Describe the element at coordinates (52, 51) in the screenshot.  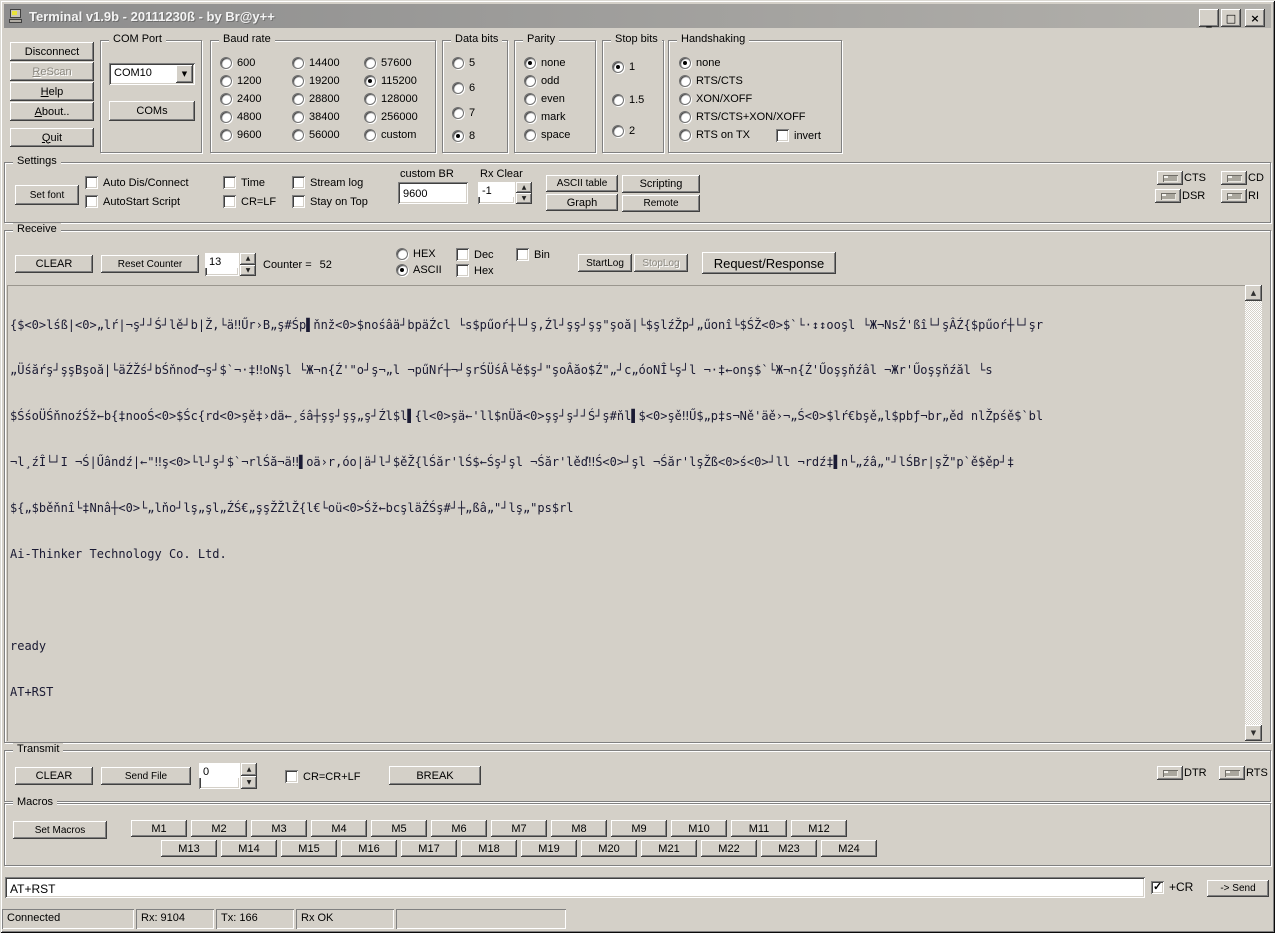
I see `disconnect-button: Disconnect` at that location.